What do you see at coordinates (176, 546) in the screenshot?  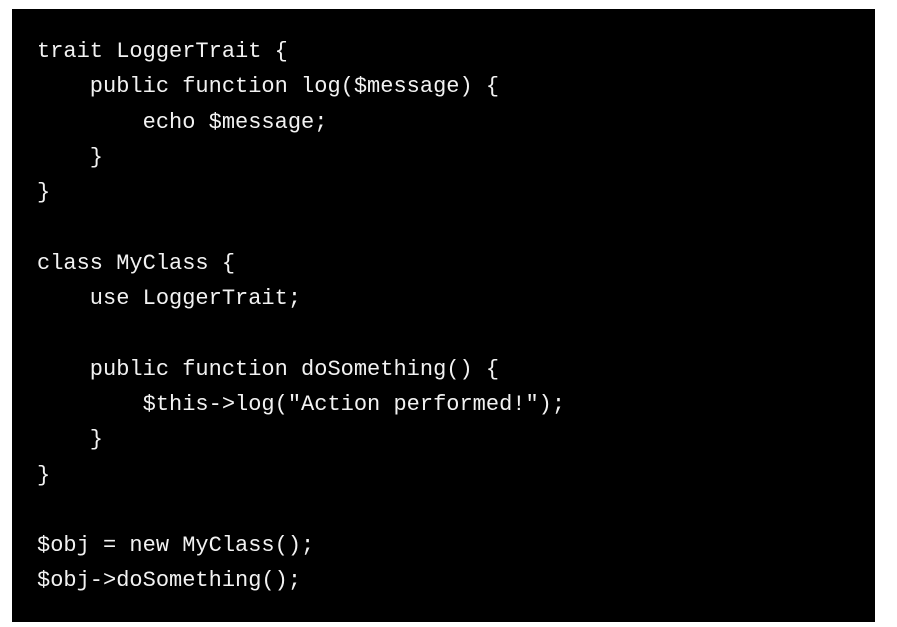 I see `code-line: $obj = new MyClass();` at bounding box center [176, 546].